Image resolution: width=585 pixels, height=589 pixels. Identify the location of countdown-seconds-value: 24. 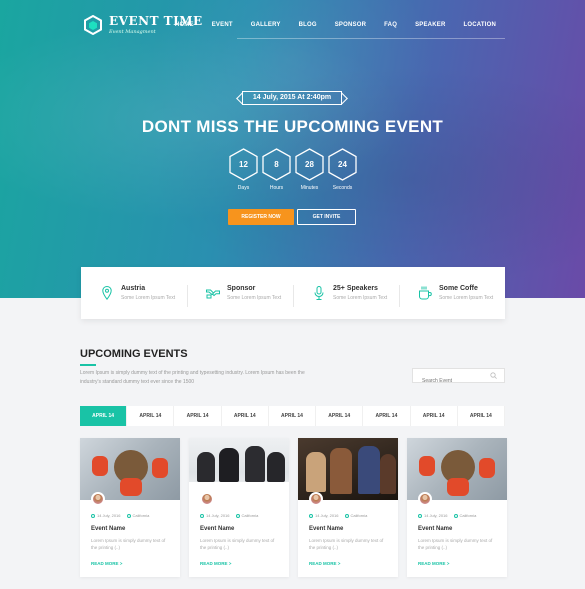
(342, 164).